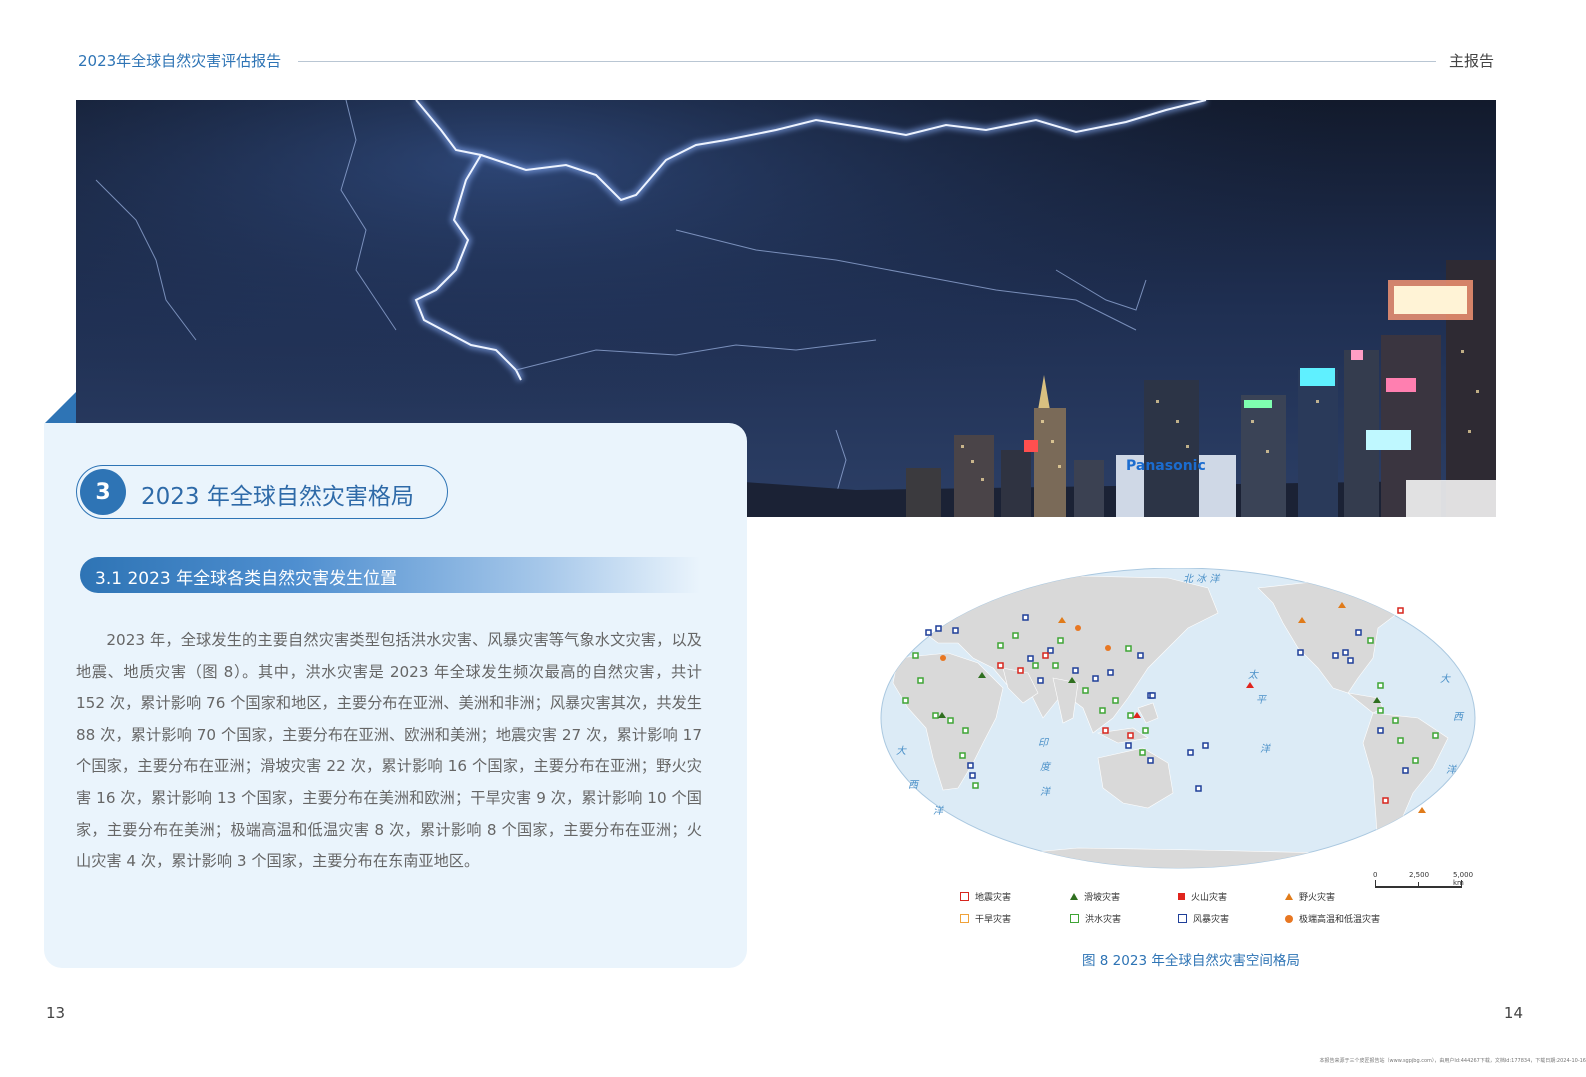  I want to click on atlantic-west-label-3: 洋, so click(938, 811).